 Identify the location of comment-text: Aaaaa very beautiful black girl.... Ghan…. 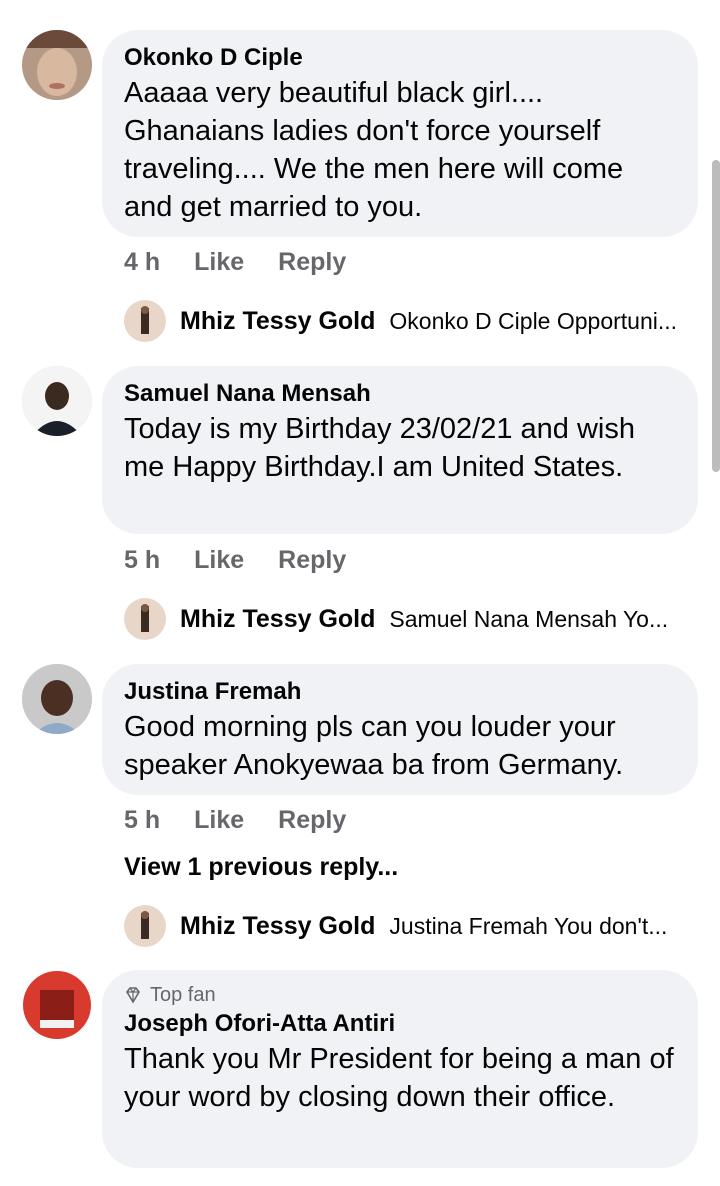
(374, 150).